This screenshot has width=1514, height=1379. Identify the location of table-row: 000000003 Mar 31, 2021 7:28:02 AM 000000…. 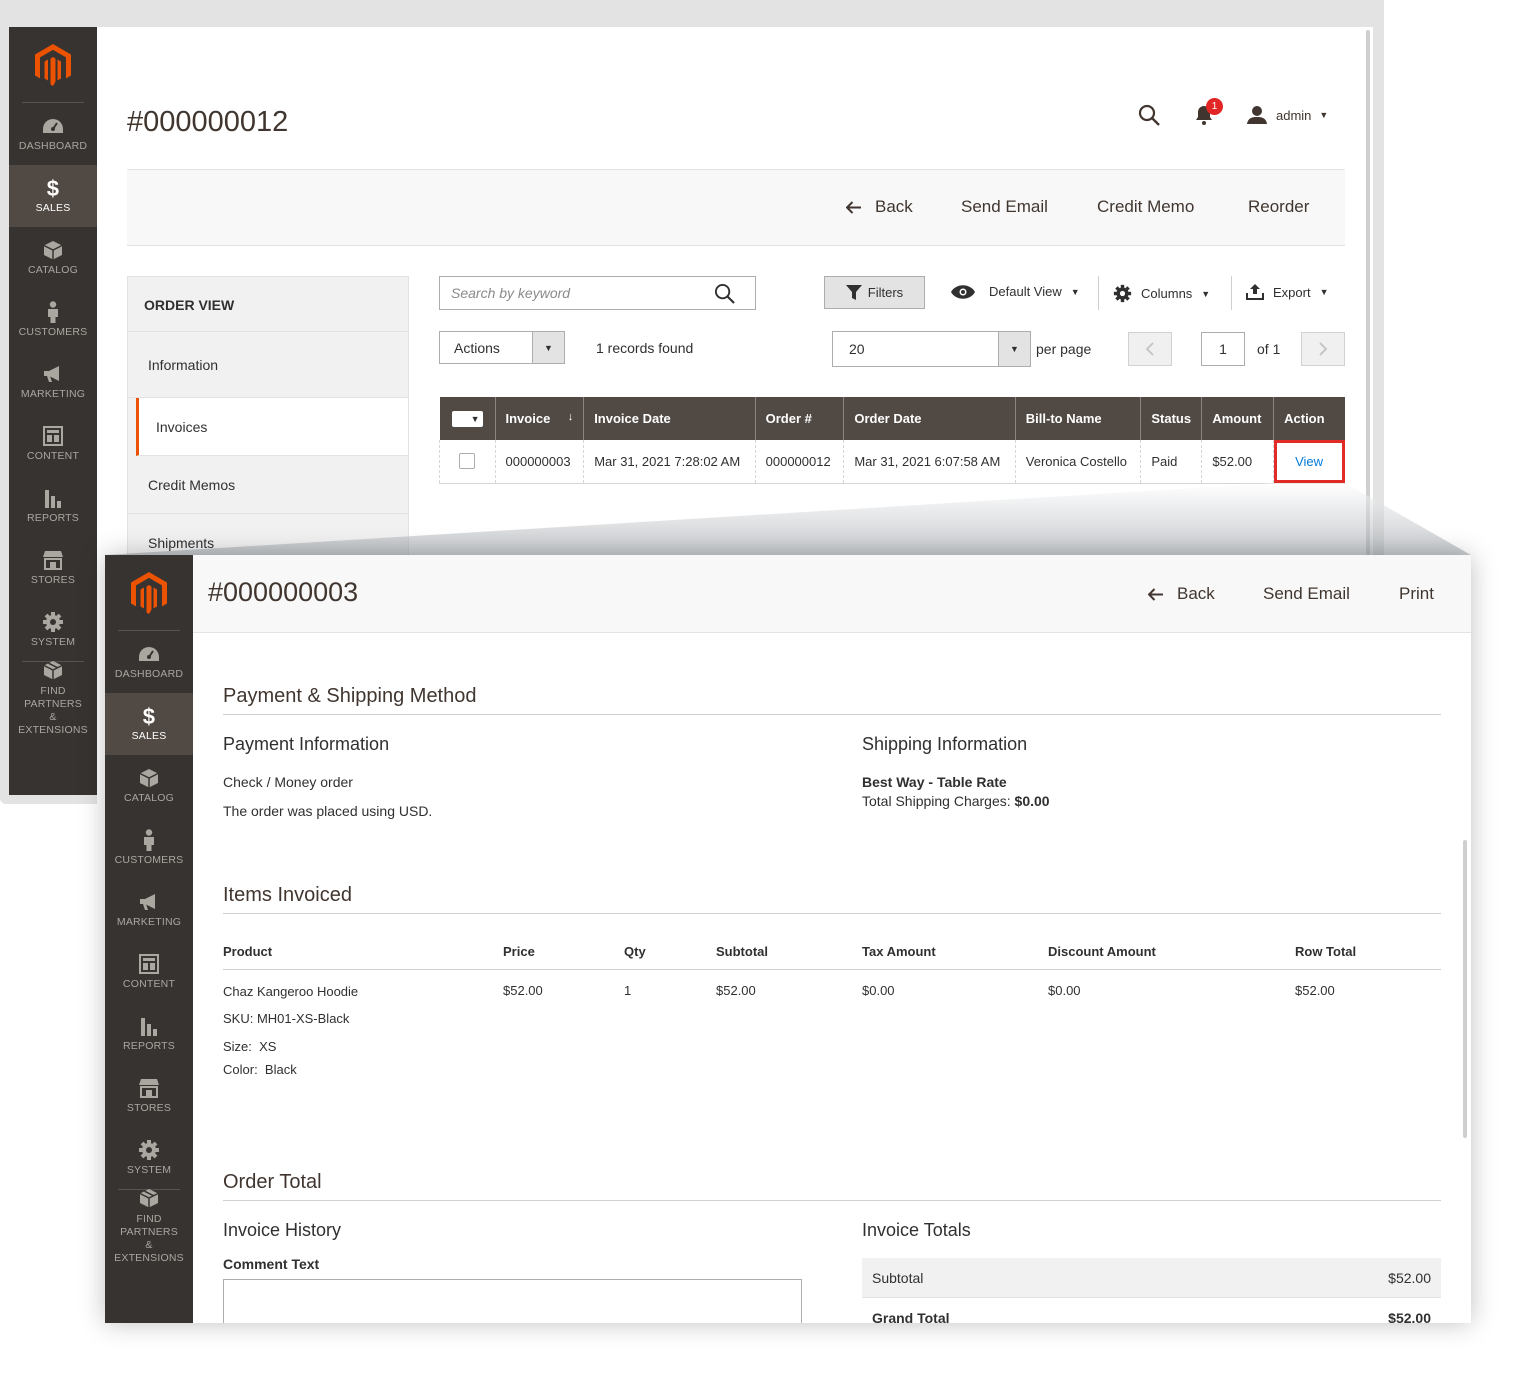
(892, 462).